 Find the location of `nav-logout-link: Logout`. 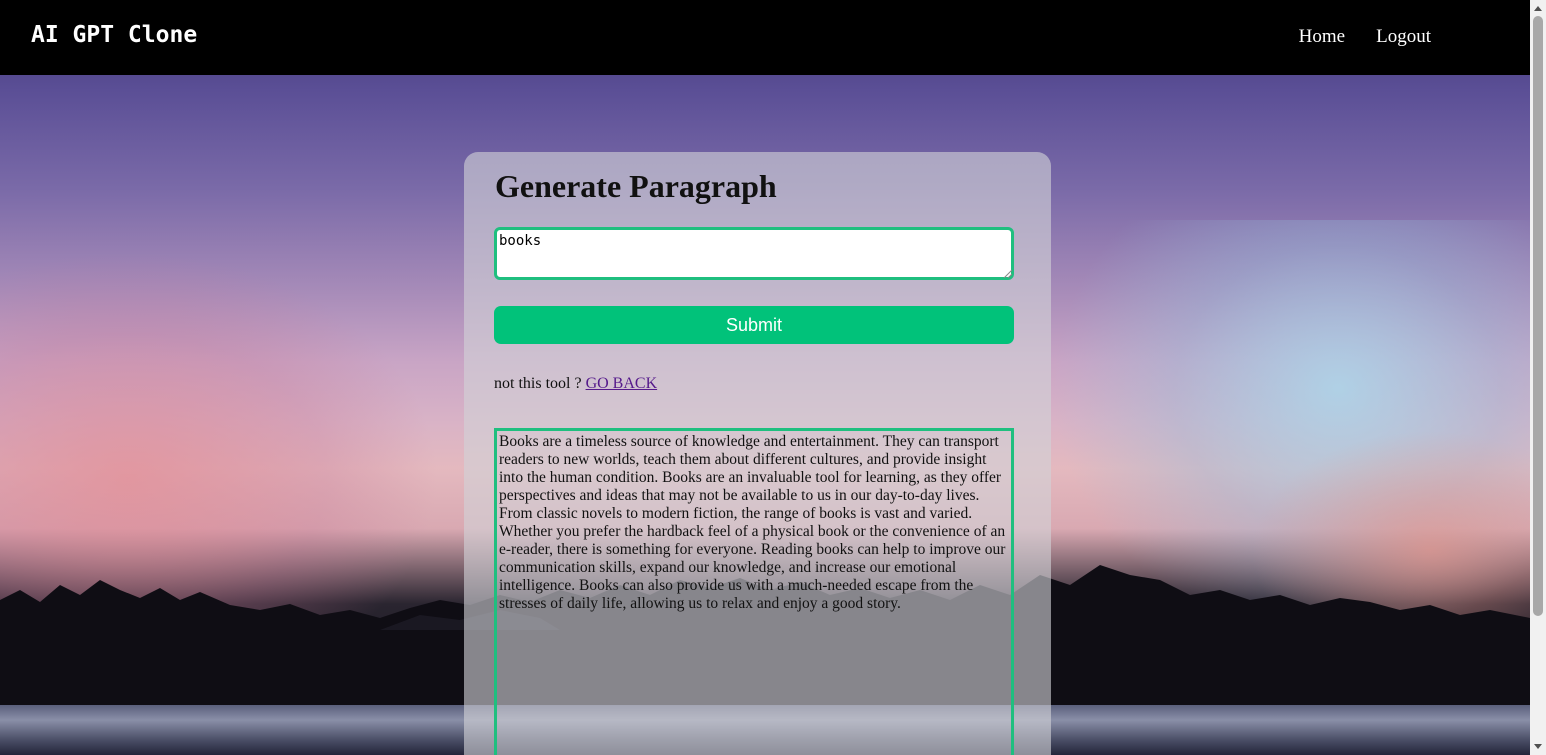

nav-logout-link: Logout is located at coordinates (1403, 37).